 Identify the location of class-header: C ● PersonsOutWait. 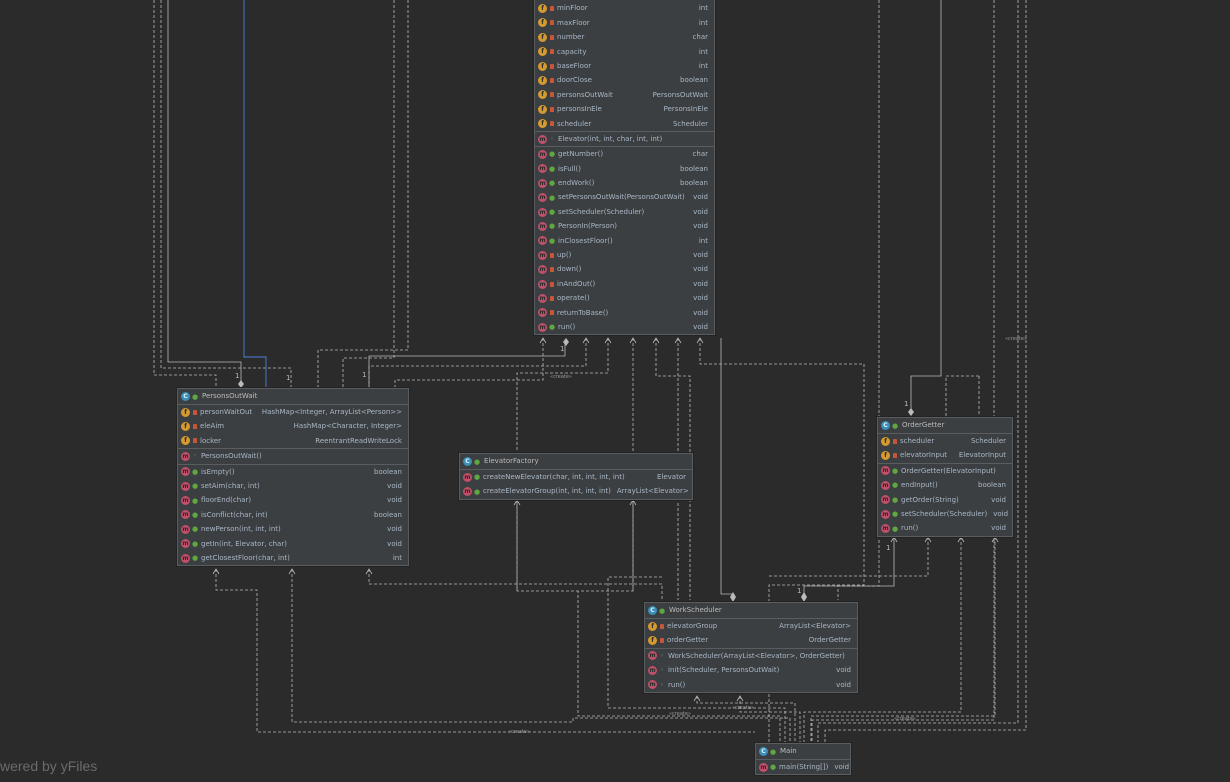
(293, 397).